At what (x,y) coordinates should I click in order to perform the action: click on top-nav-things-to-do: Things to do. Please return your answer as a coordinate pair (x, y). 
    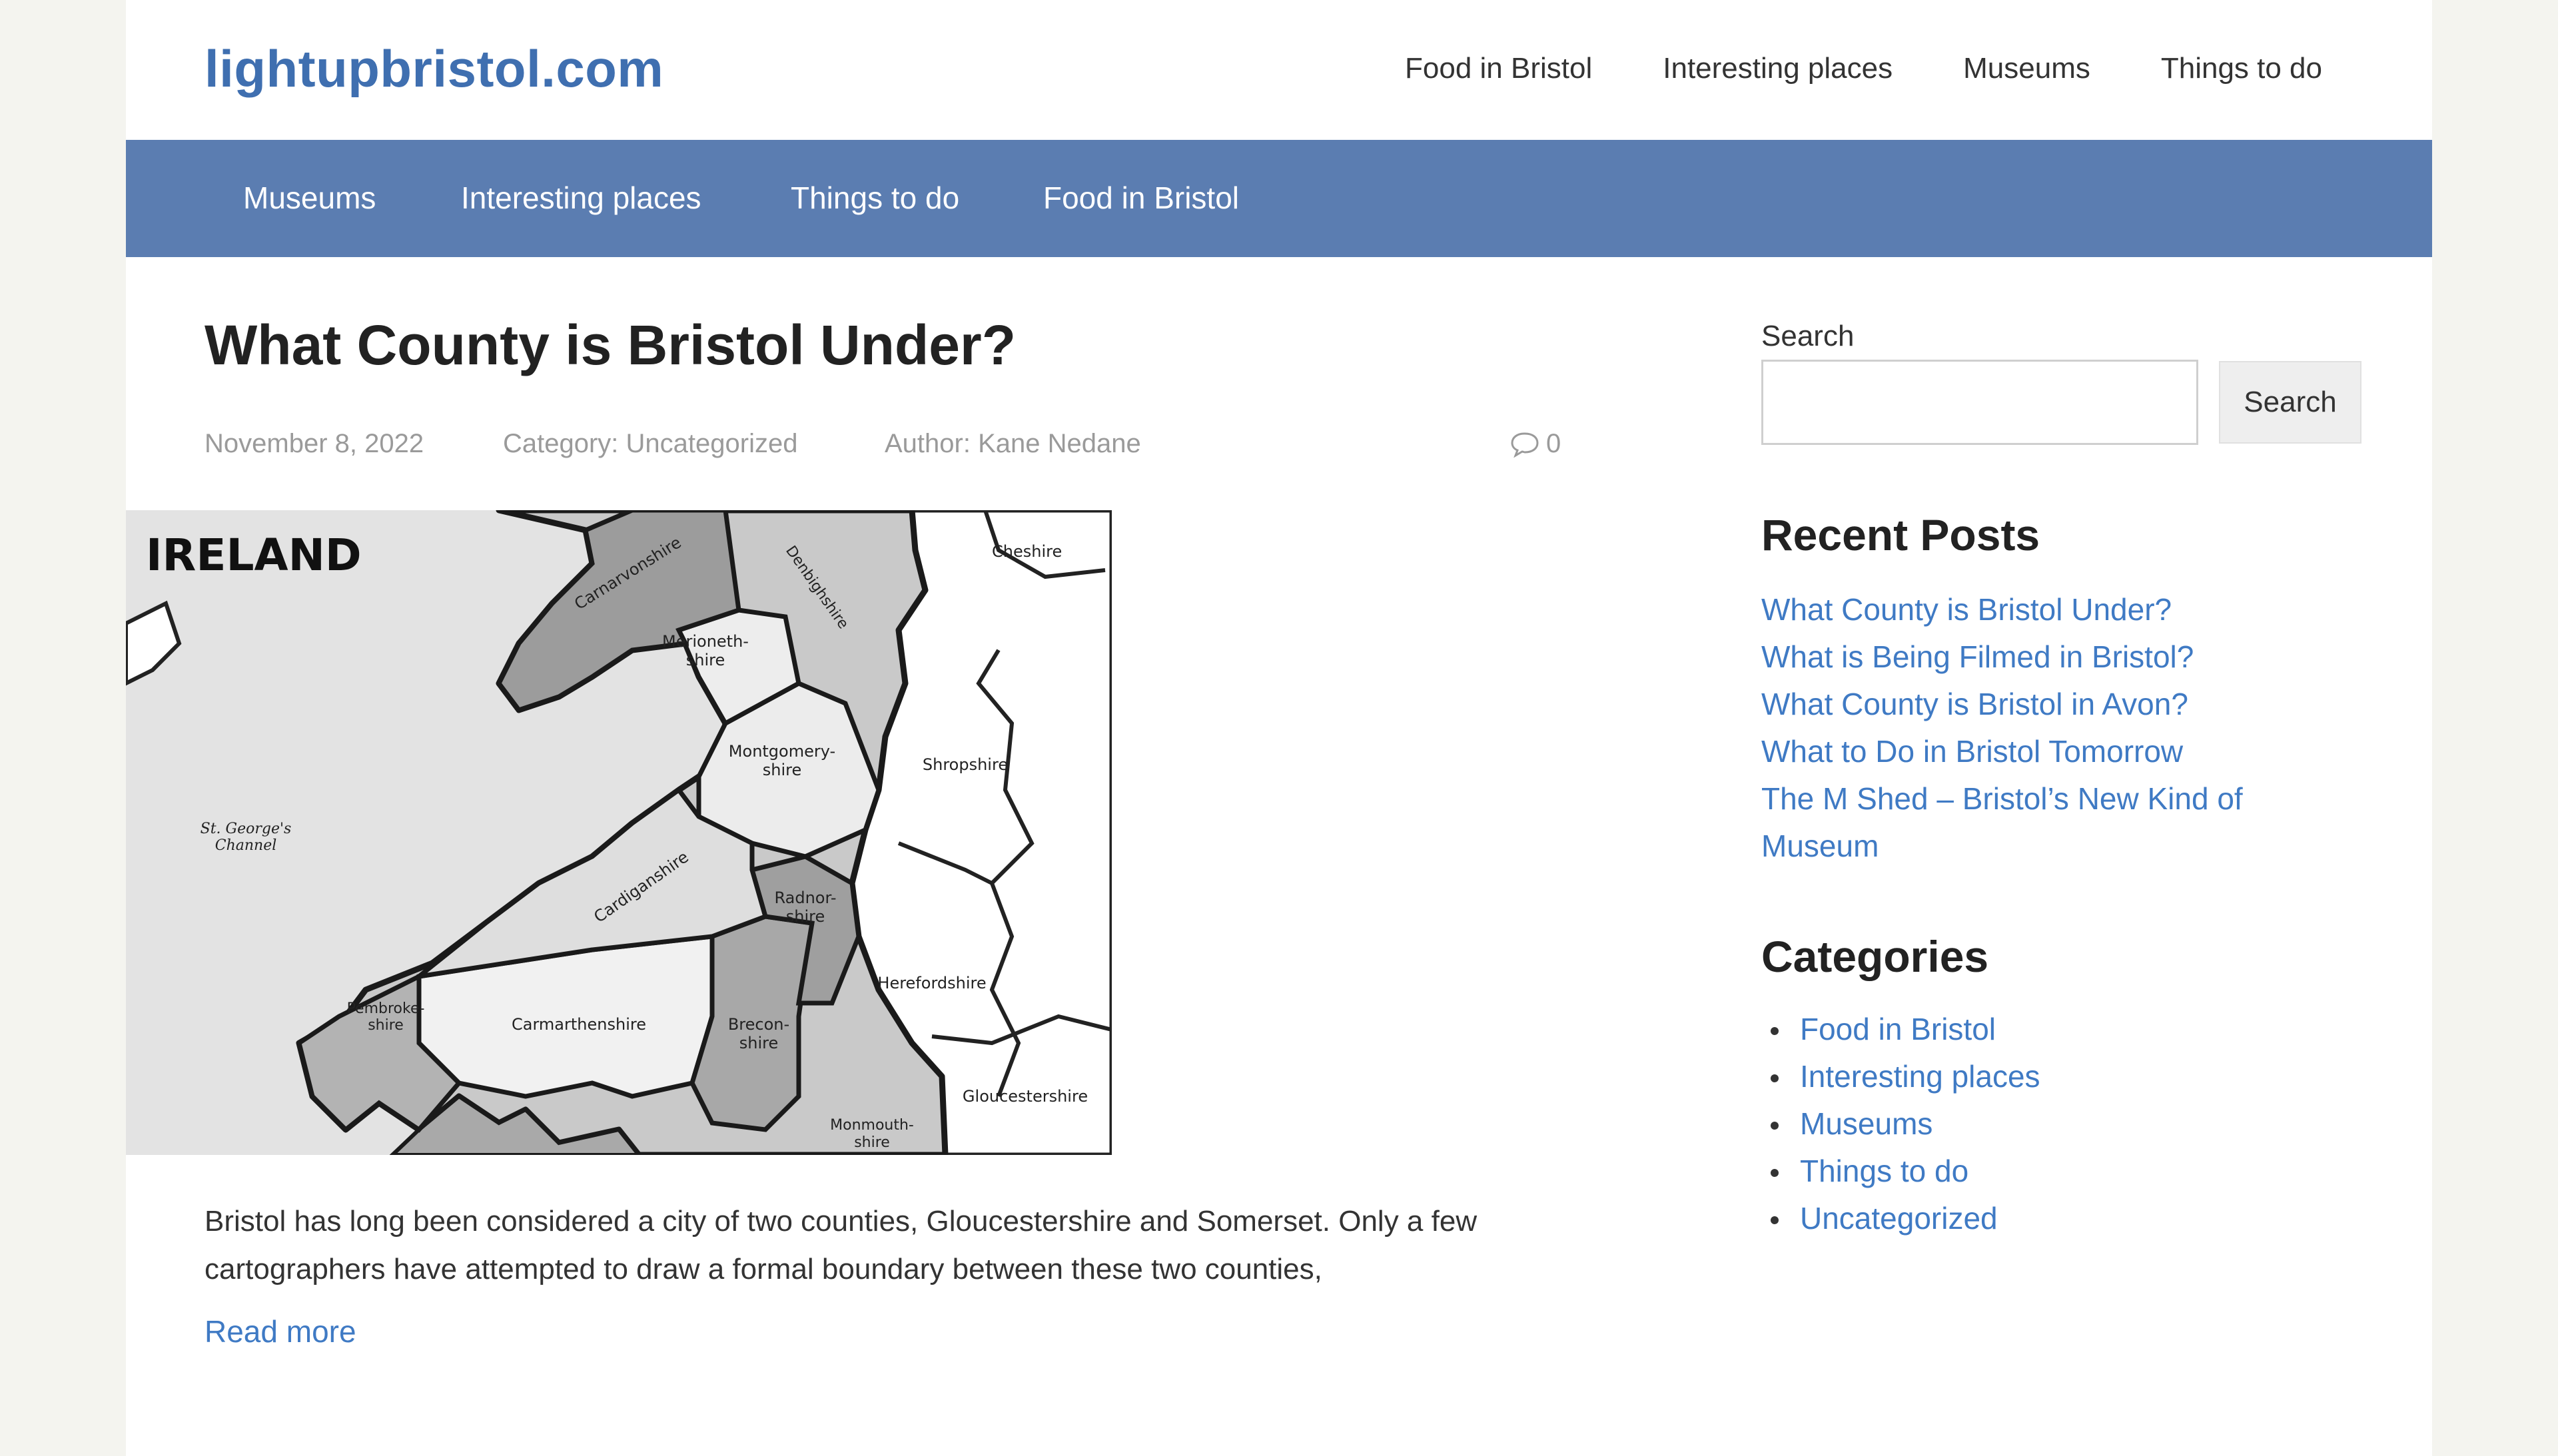
    Looking at the image, I should click on (2241, 68).